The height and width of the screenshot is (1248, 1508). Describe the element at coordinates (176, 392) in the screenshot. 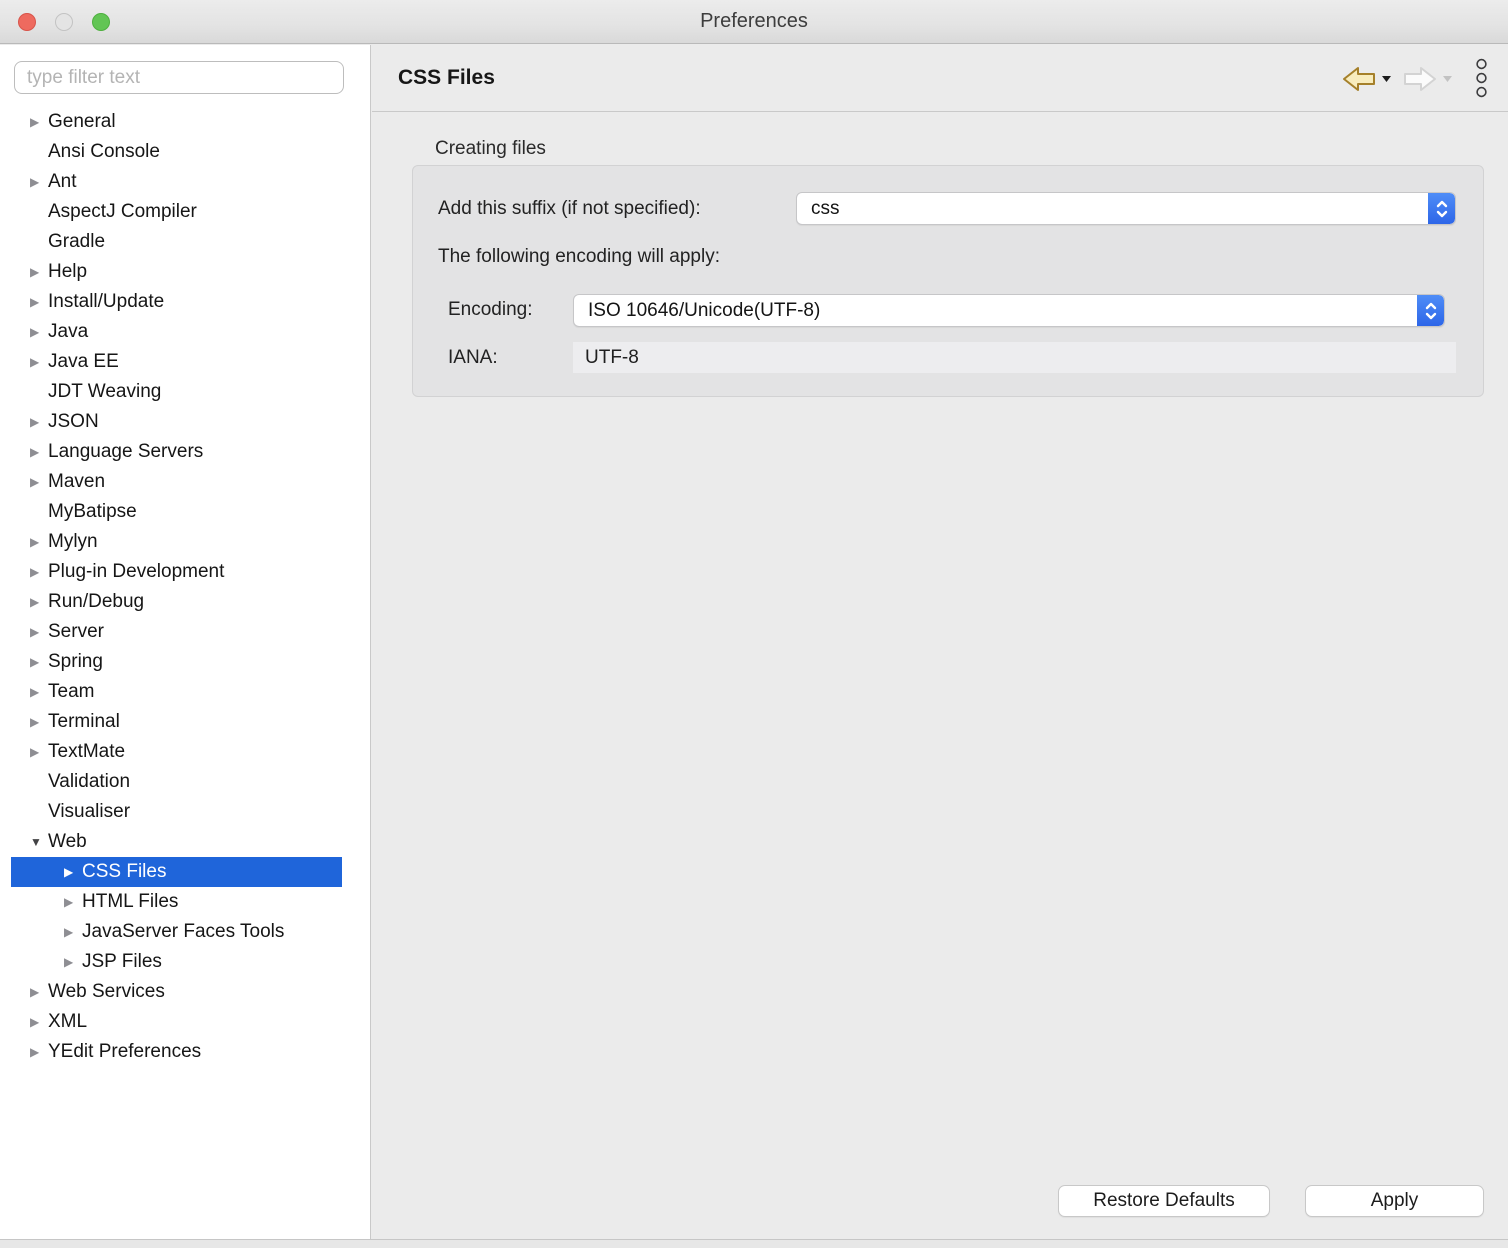

I see `tree-item-jdt-weaving: JDT Weaving` at that location.